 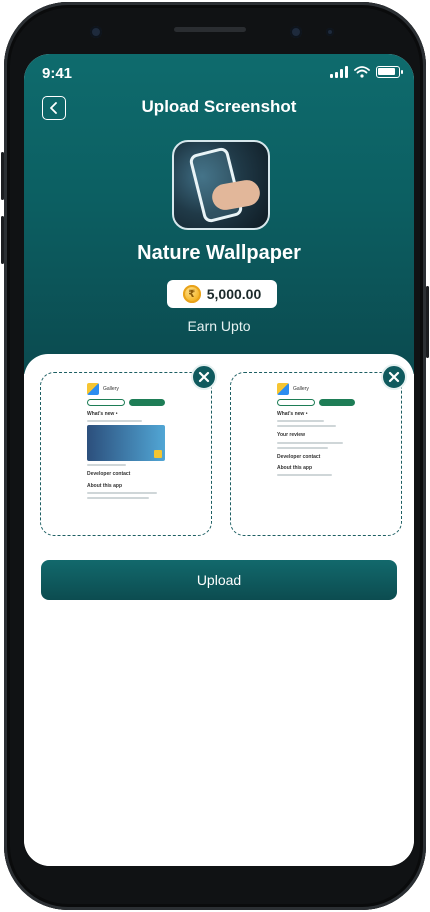 I want to click on status-time: 9:41, so click(x=57, y=73).